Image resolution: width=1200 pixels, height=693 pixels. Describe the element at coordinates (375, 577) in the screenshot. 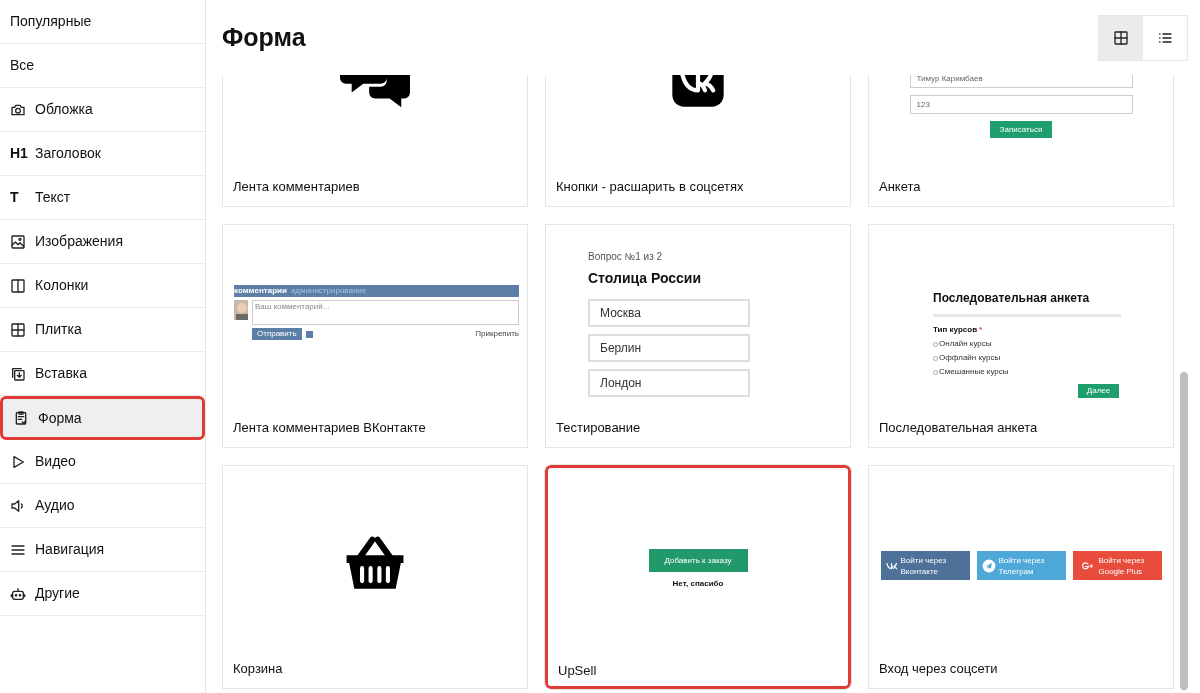

I see `template-card: Корзина` at that location.